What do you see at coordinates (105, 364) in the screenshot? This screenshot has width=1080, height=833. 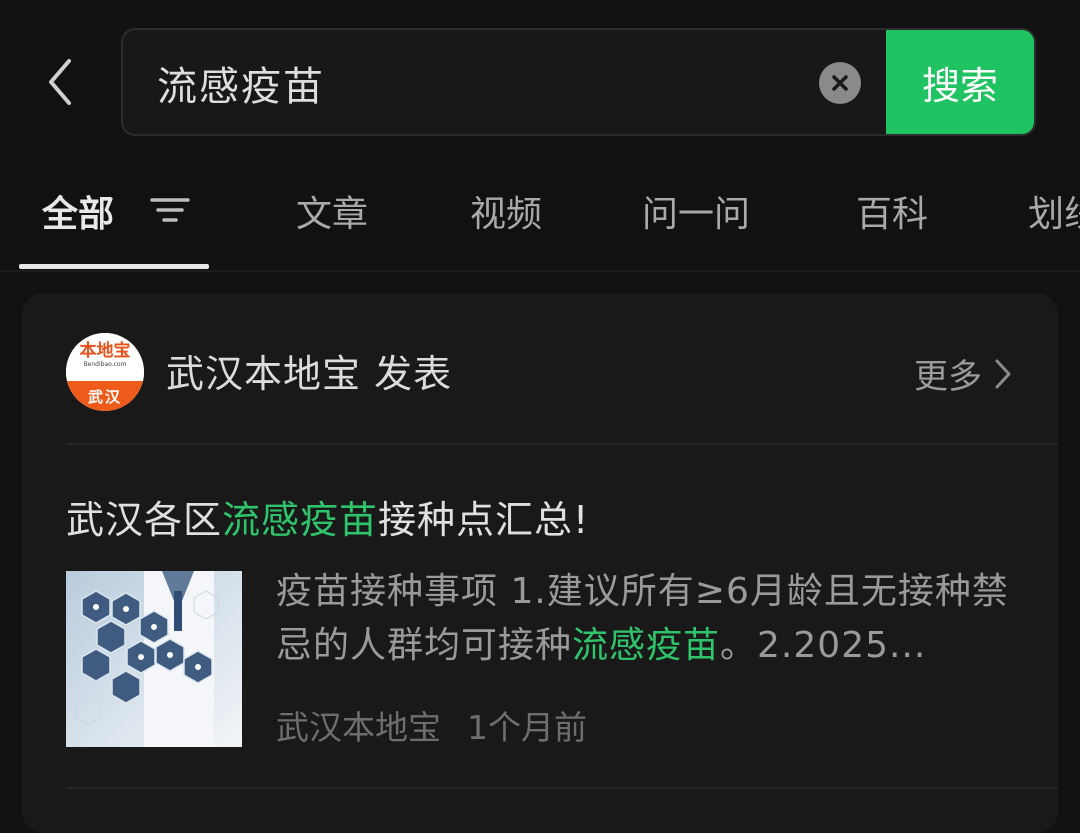 I see `avatar-domain: Bendibao.com` at bounding box center [105, 364].